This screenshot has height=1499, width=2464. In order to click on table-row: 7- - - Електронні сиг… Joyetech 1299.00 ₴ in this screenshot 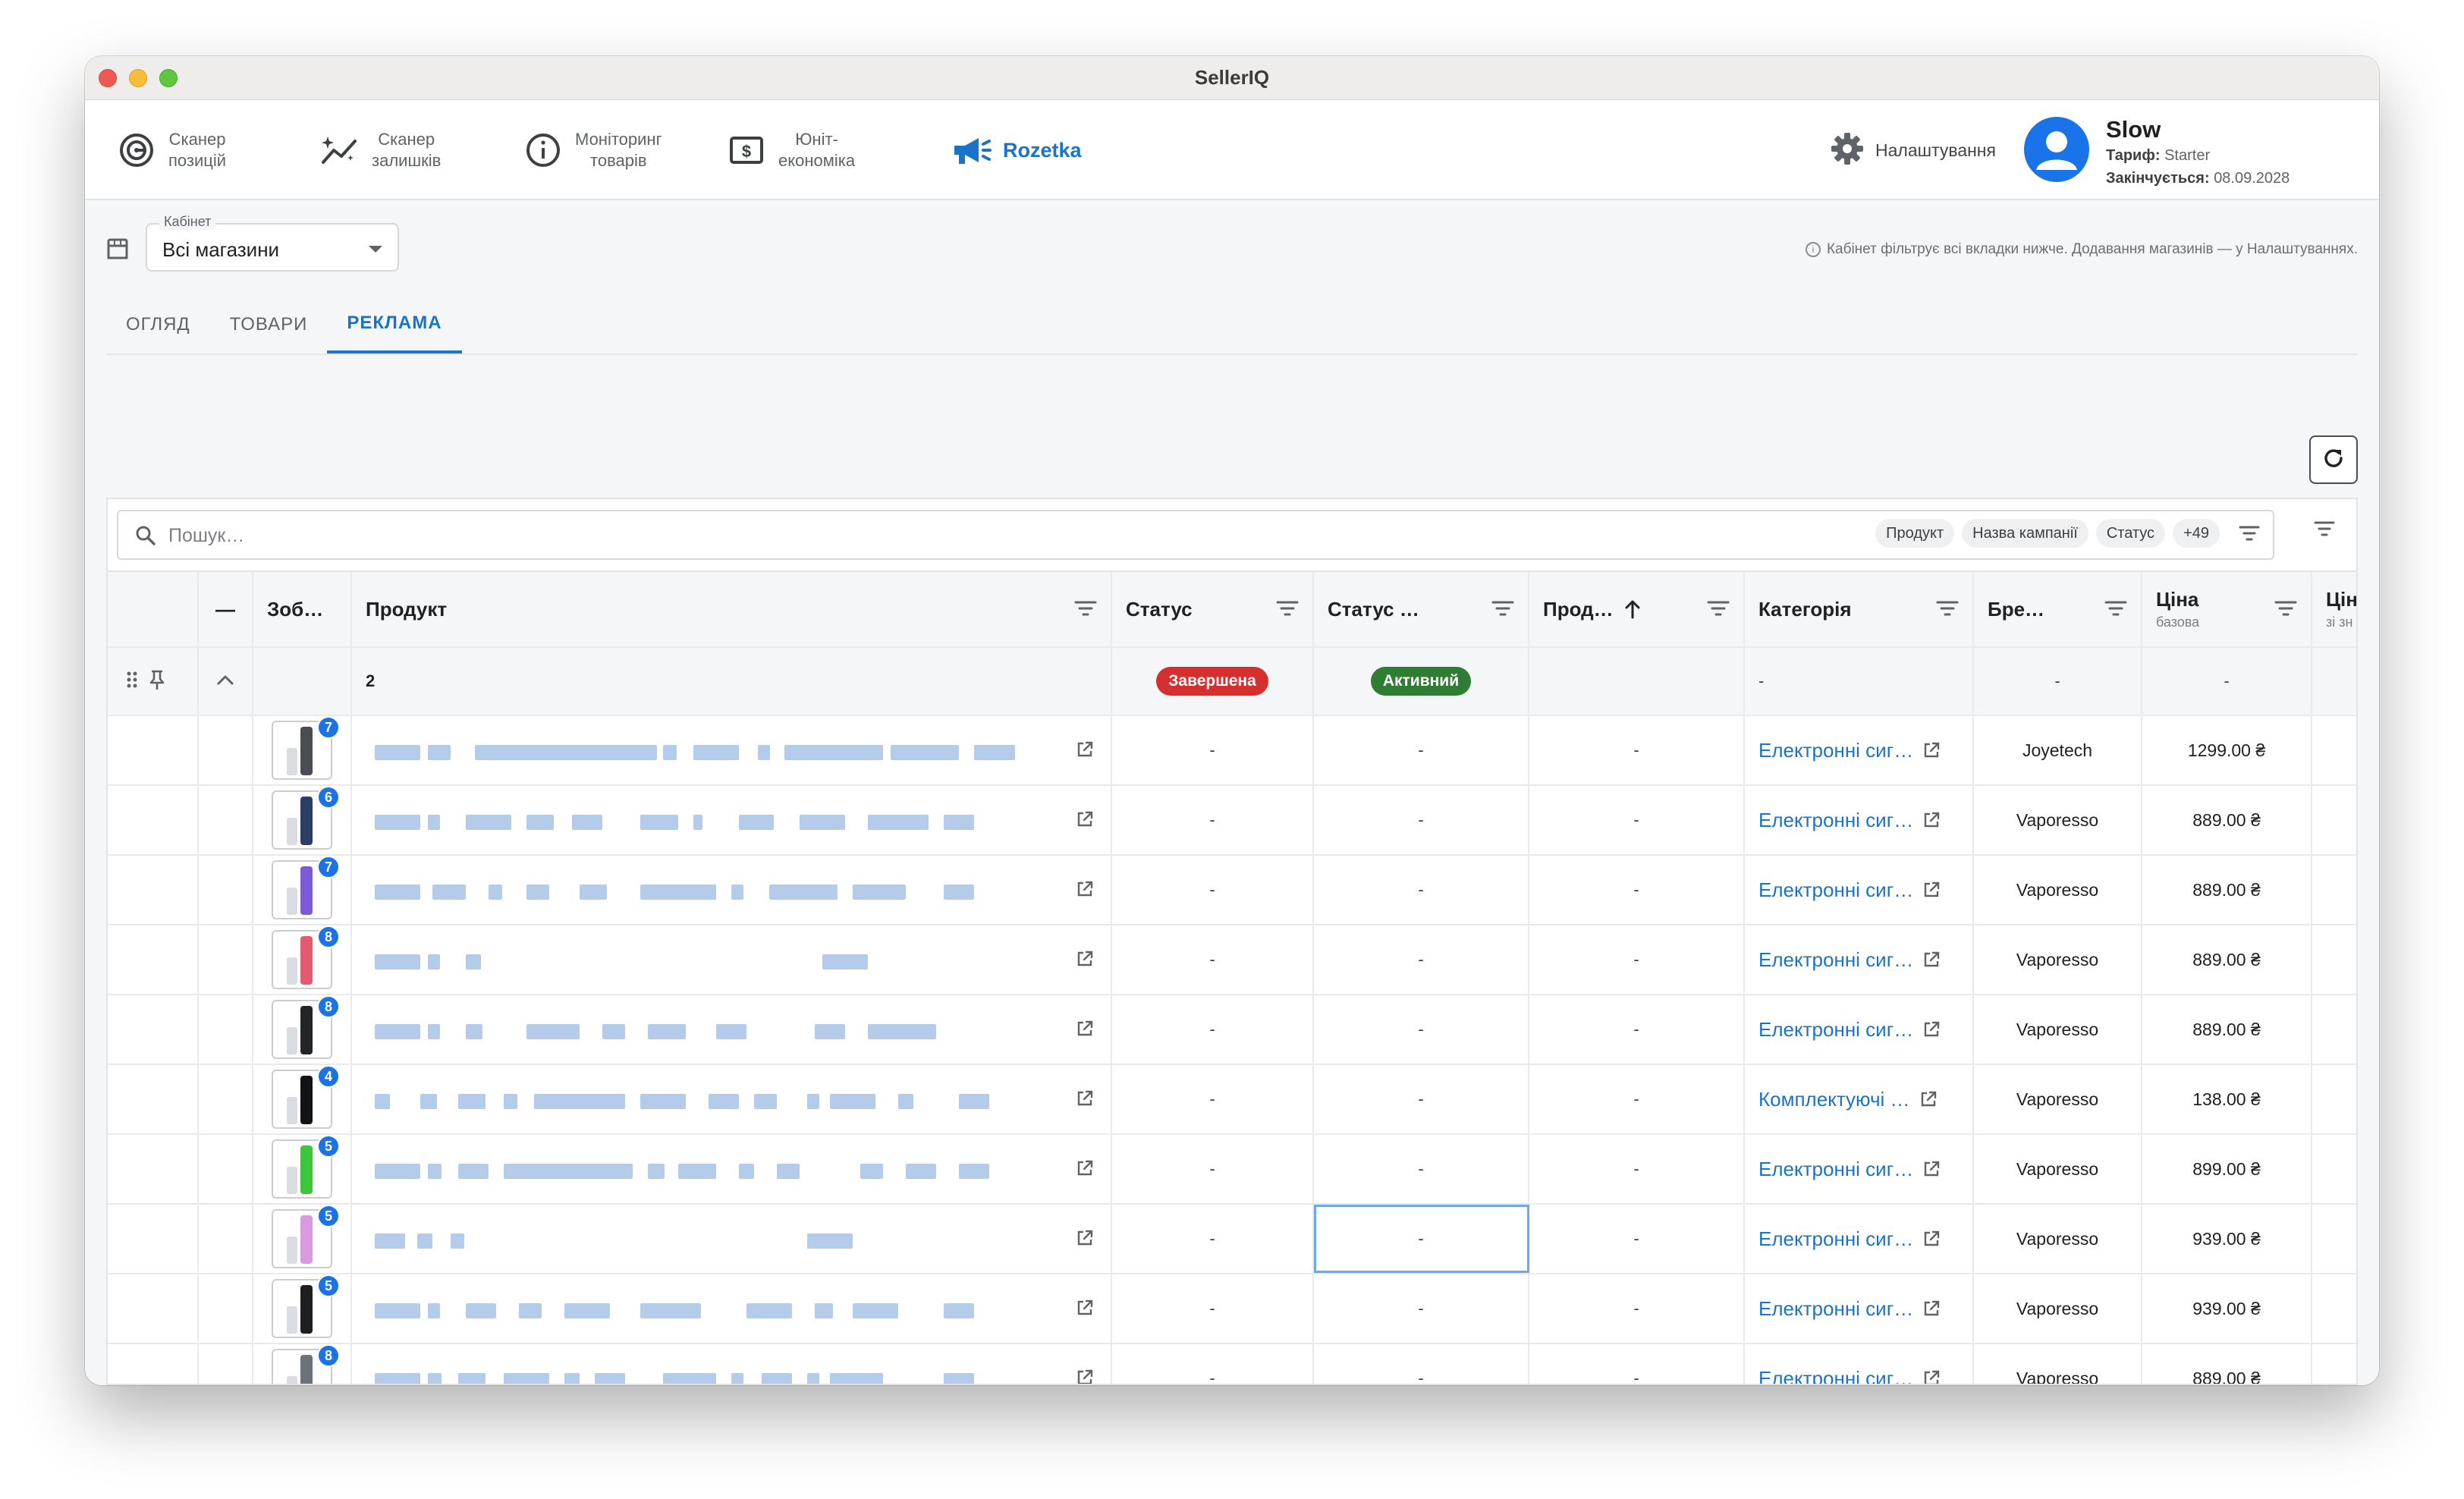, I will do `click(1232, 751)`.